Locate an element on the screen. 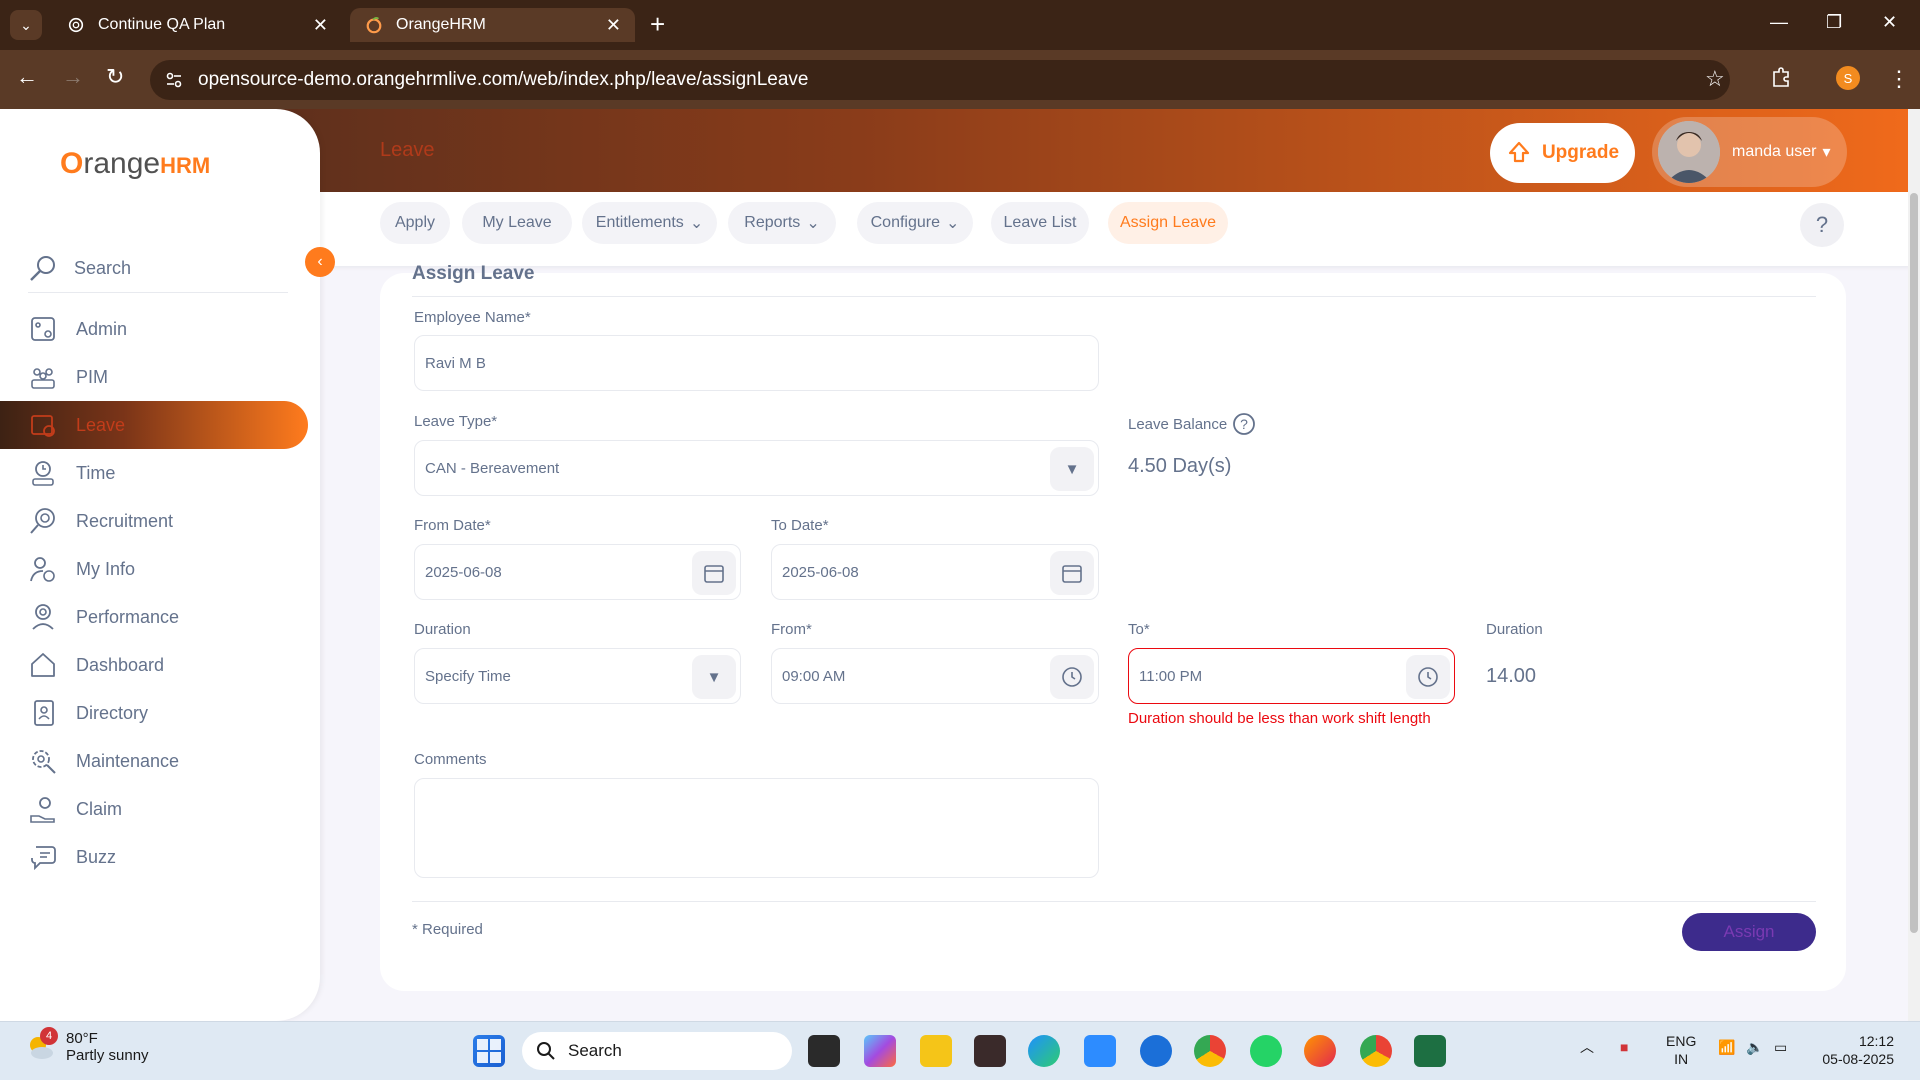 Image resolution: width=1920 pixels, height=1080 pixels. chevron-down-icon: ⌄ is located at coordinates (952, 223).